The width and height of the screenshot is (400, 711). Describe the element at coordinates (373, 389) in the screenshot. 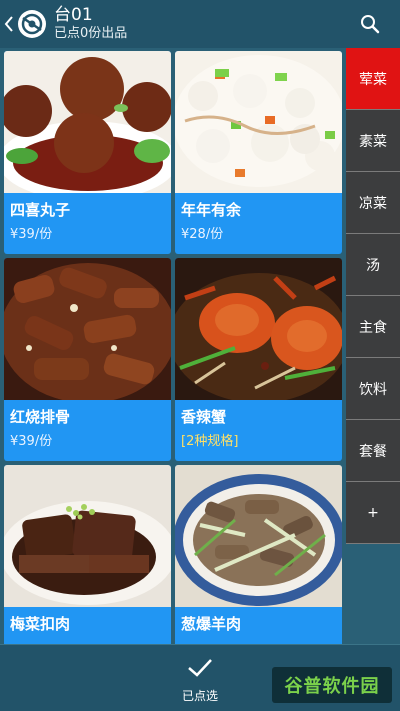

I see `category-drinks: 饮料` at that location.